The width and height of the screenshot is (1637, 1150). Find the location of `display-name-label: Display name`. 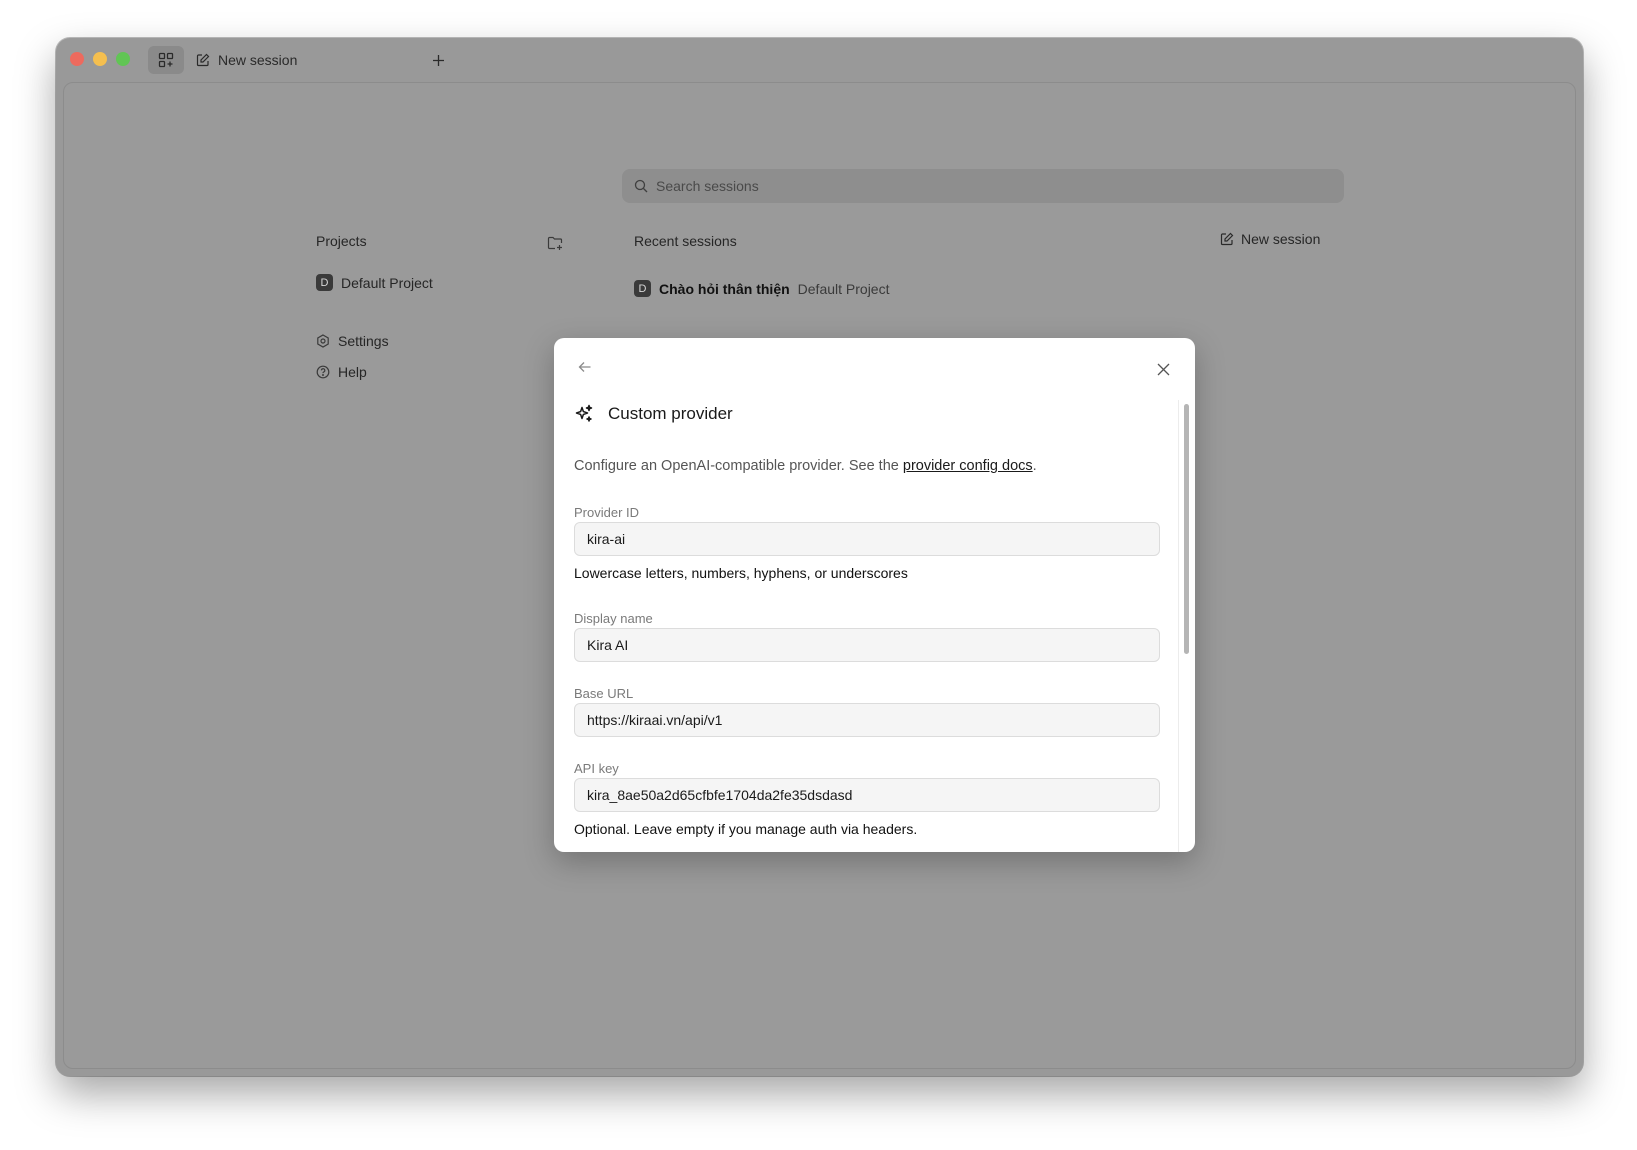

display-name-label: Display name is located at coordinates (613, 618).